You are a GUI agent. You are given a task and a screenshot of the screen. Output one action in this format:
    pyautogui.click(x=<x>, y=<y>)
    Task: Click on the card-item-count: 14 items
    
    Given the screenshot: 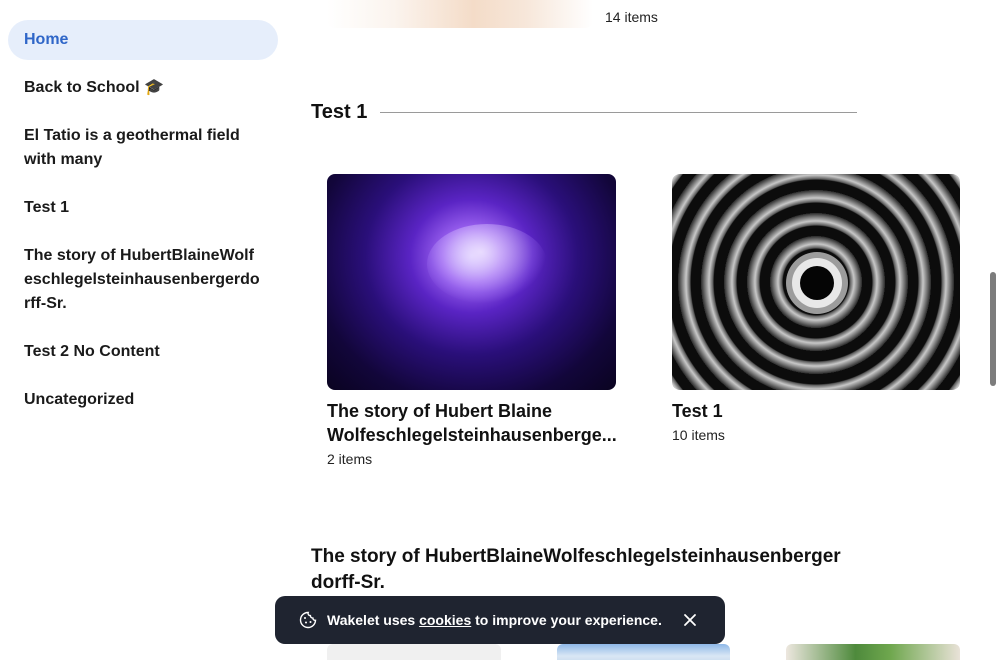 What is the action you would take?
    pyautogui.click(x=631, y=17)
    